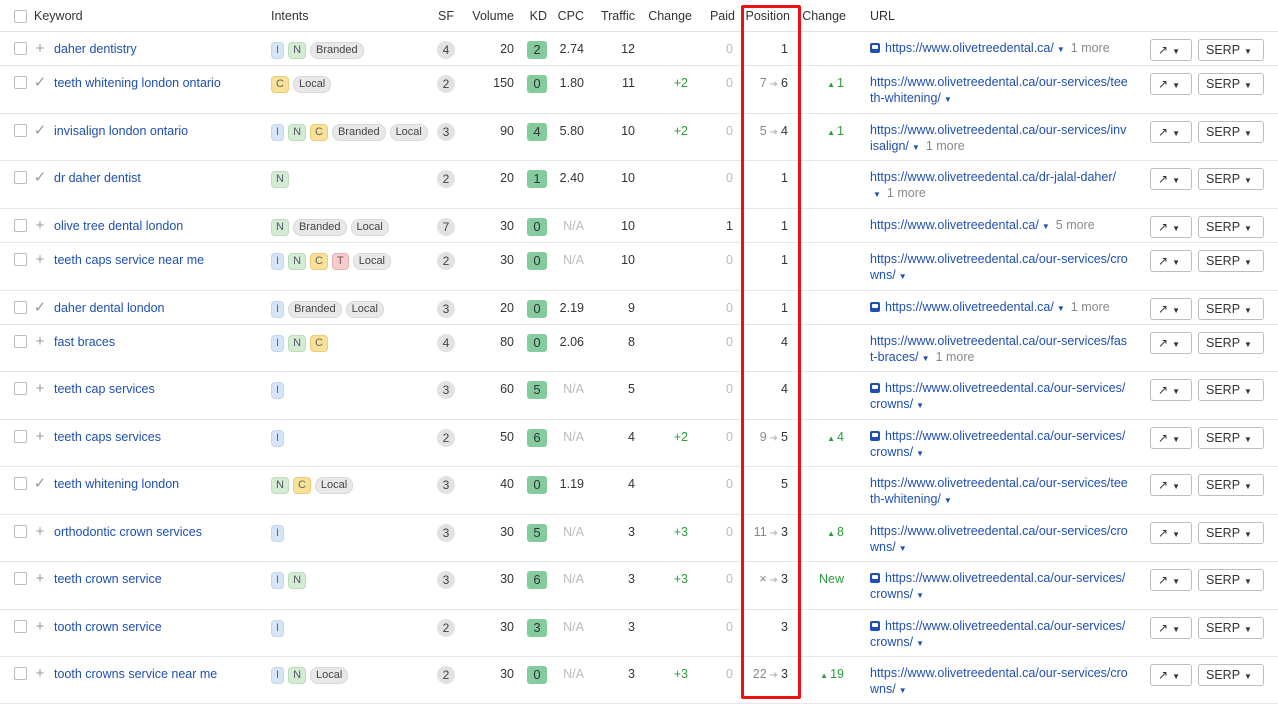 Image resolution: width=1278 pixels, height=704 pixels. What do you see at coordinates (129, 260) in the screenshot?
I see `keyword-link: teeth caps service near me` at bounding box center [129, 260].